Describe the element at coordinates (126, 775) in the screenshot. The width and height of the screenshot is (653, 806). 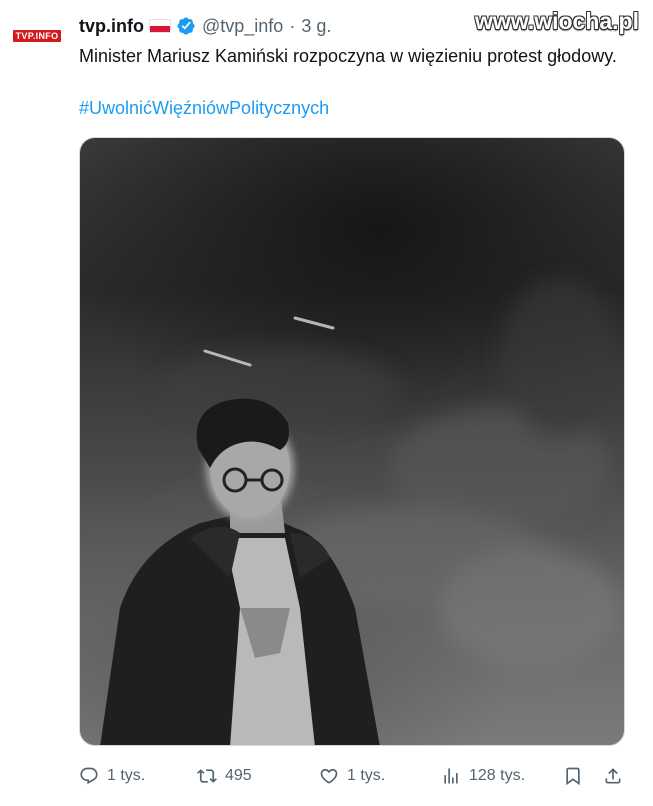
I see `reply-count: 1 tys.` at that location.